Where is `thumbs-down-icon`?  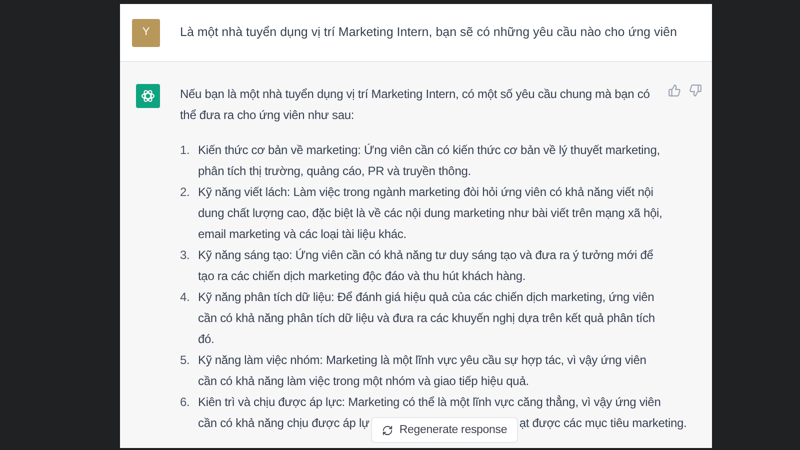 thumbs-down-icon is located at coordinates (695, 90).